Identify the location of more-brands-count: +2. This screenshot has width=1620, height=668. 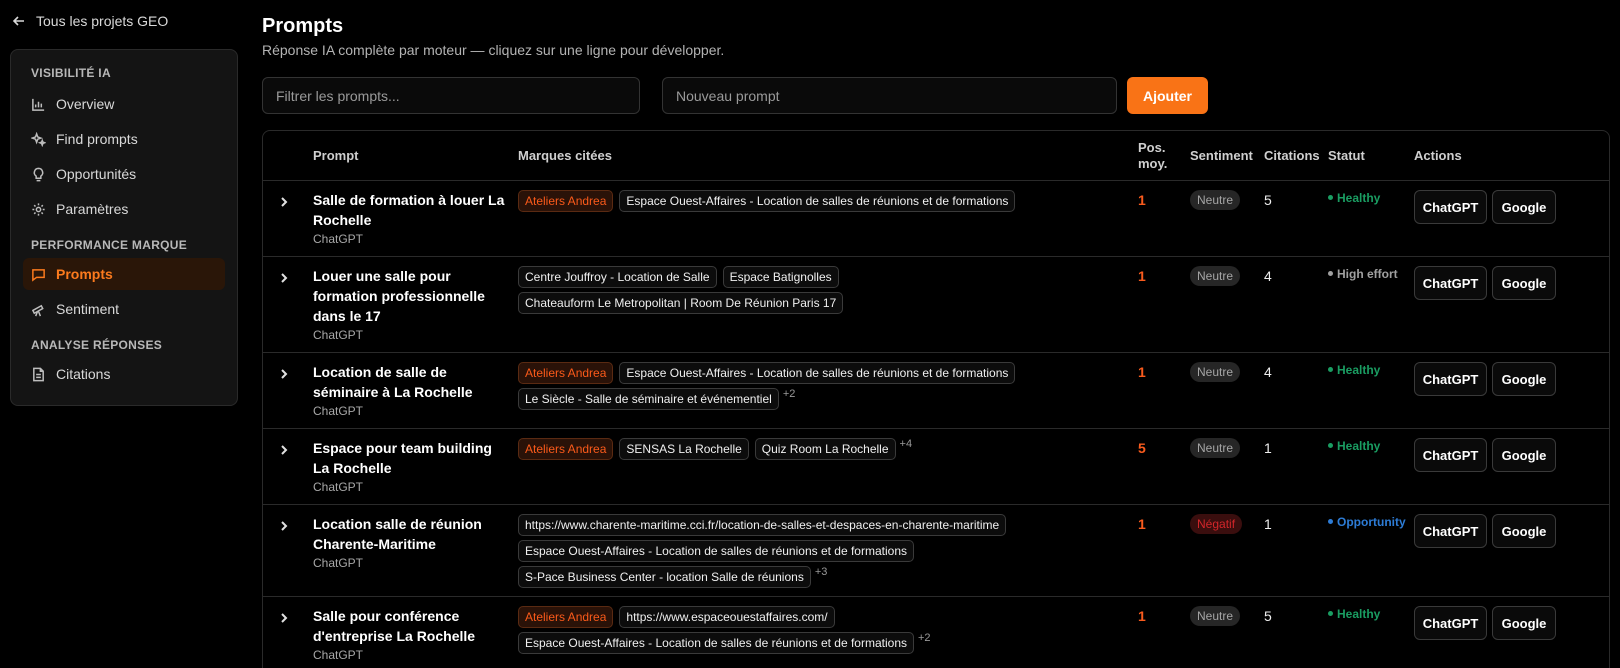
(924, 638).